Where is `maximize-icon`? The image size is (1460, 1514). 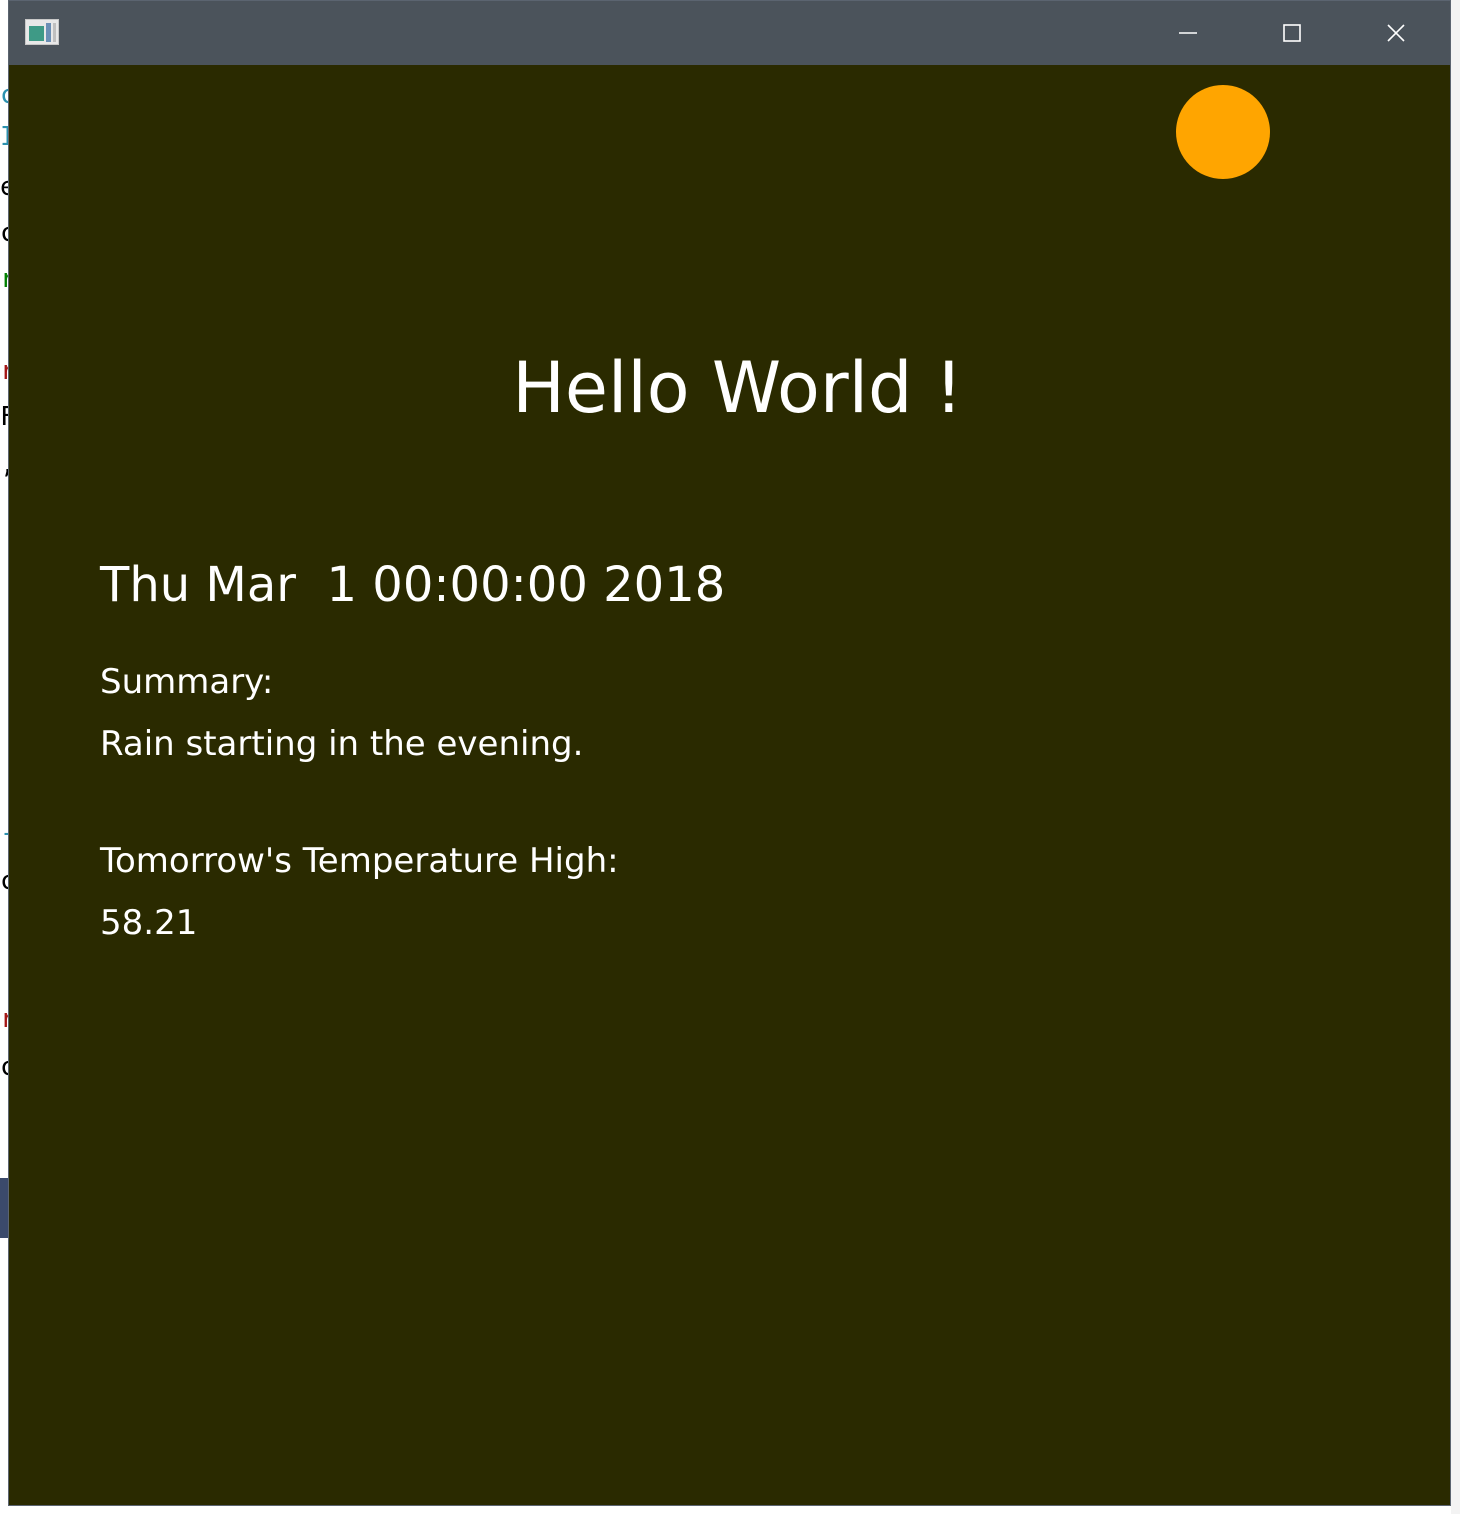 maximize-icon is located at coordinates (1292, 33).